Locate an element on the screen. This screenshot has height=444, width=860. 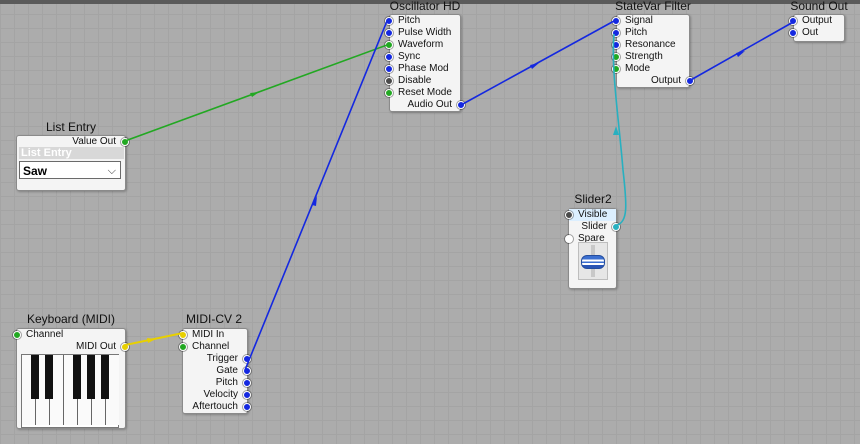
port-label: Channel is located at coordinates (211, 346).